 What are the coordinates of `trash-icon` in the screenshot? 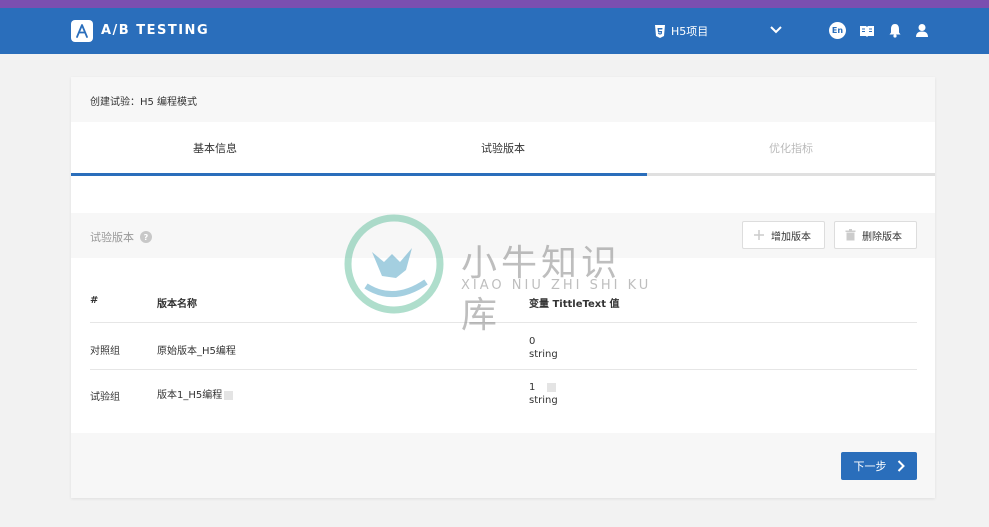 It's located at (850, 235).